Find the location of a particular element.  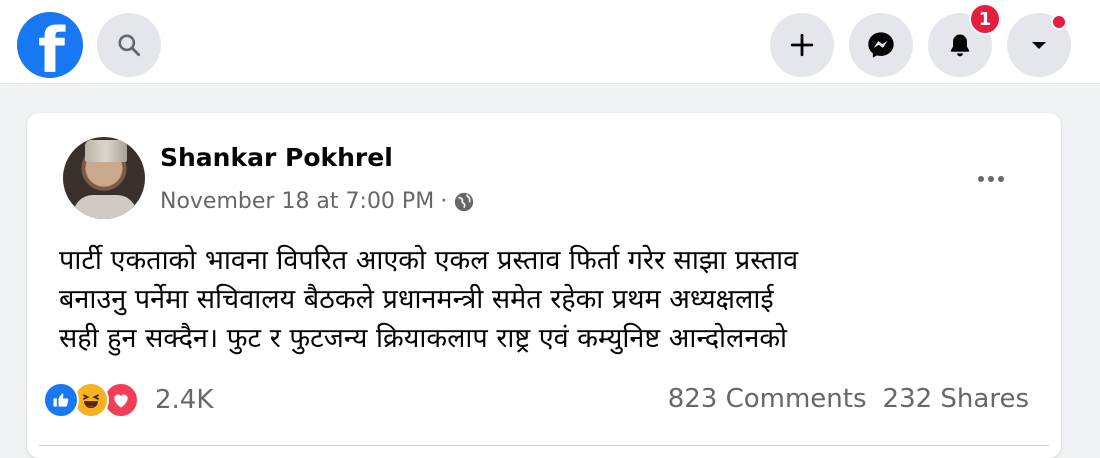

create-button is located at coordinates (802, 45).